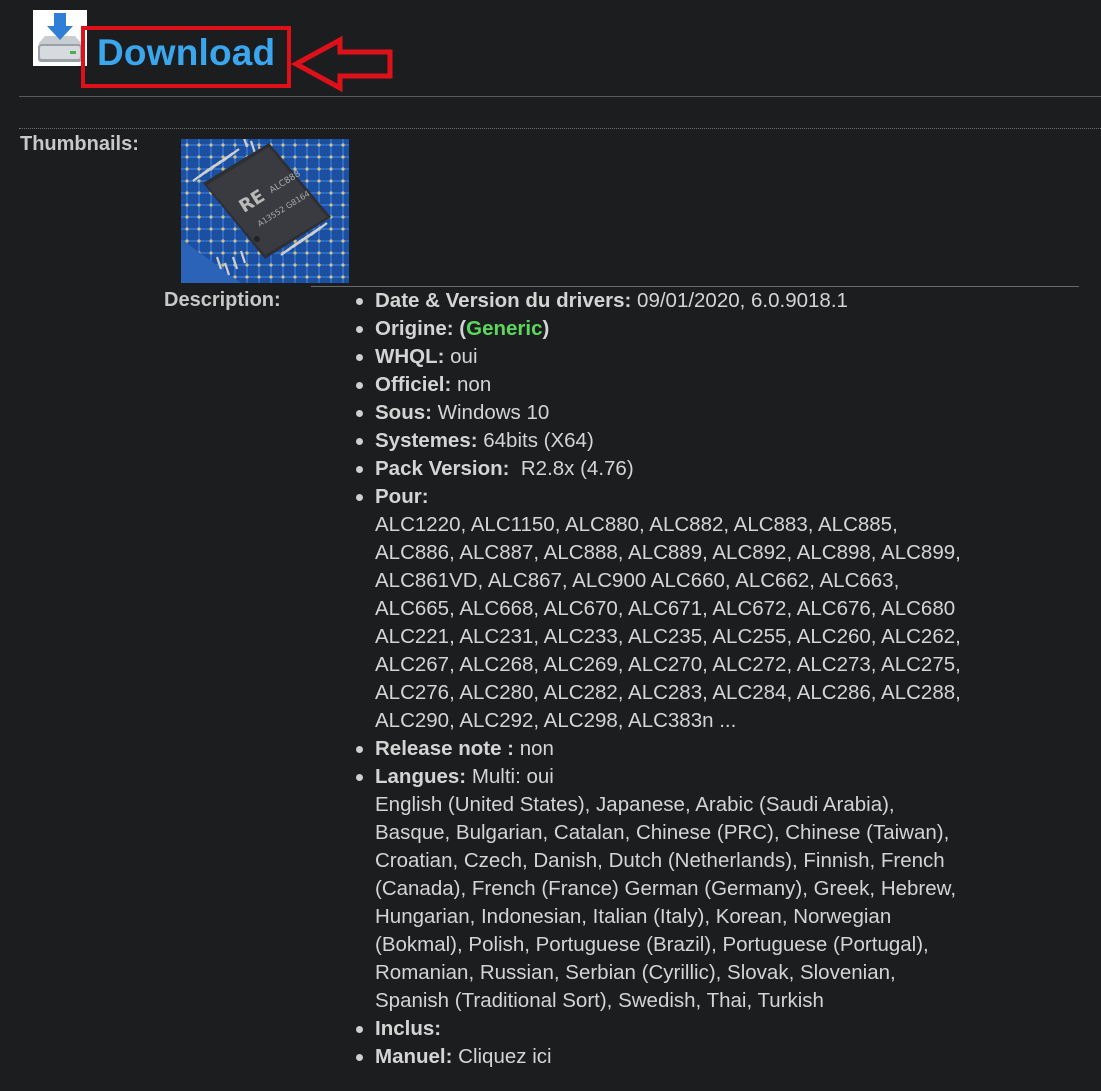 The image size is (1101, 1091). I want to click on item-key: Pour:, so click(402, 496).